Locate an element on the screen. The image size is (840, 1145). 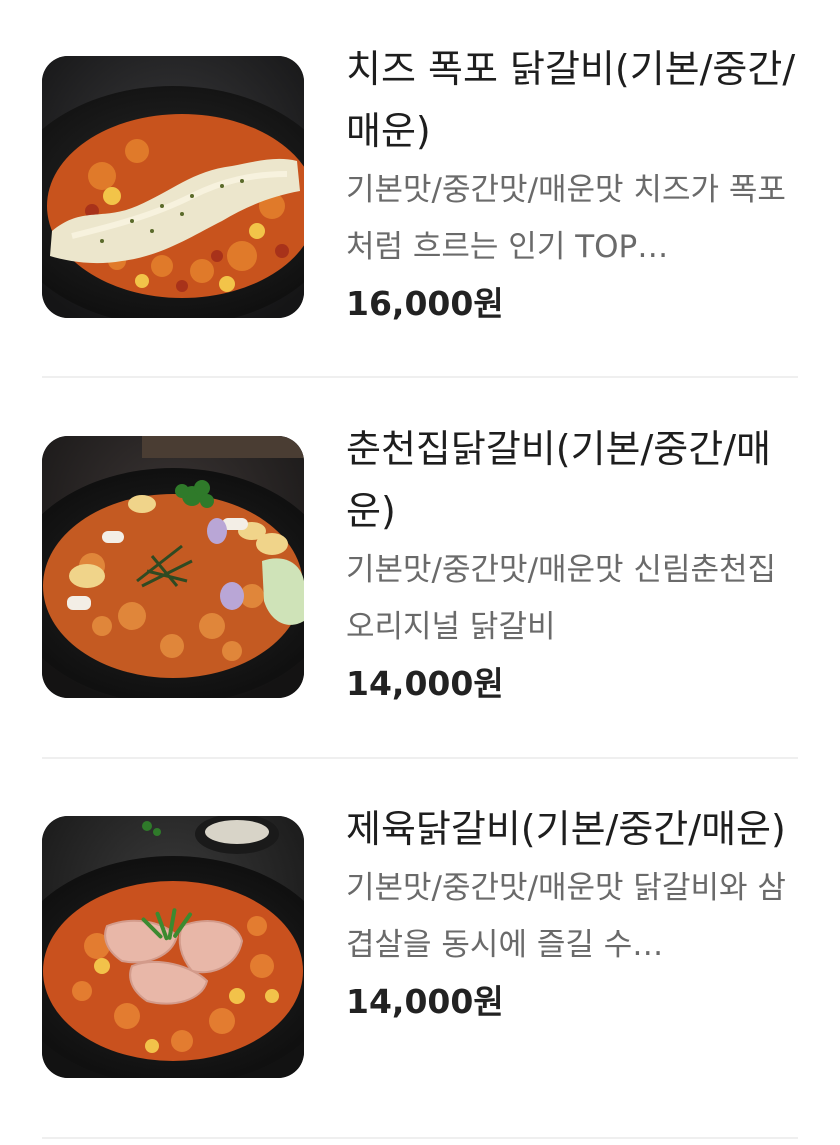
chuncheon-dakgalbi-photo is located at coordinates (173, 567).